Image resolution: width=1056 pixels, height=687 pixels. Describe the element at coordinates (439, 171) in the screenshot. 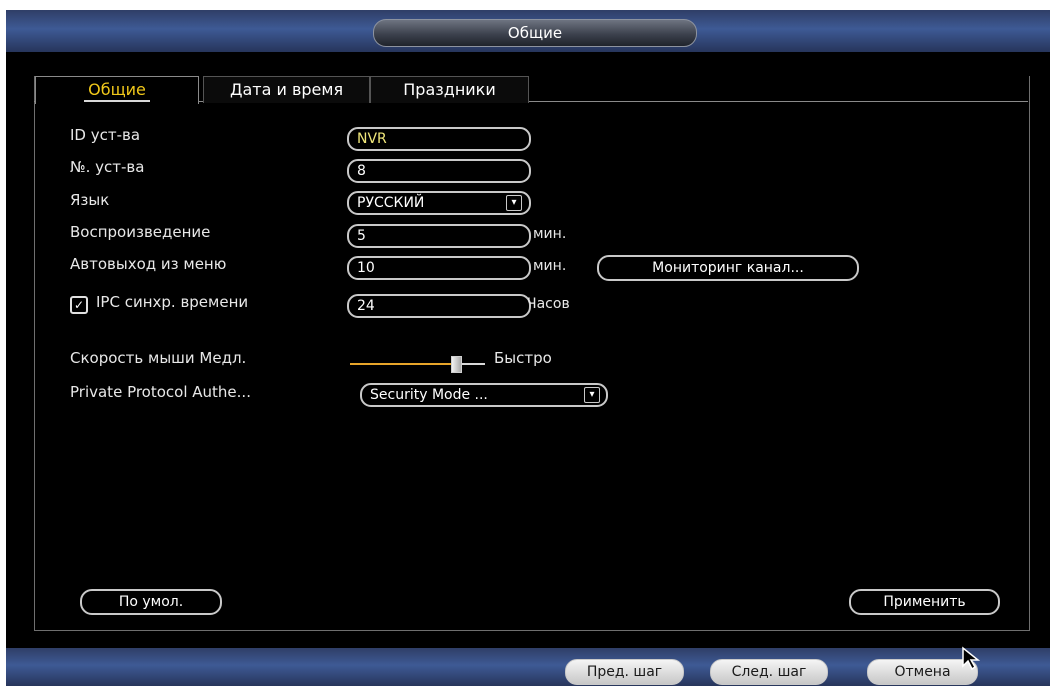

I see `device-no-field: 8` at that location.